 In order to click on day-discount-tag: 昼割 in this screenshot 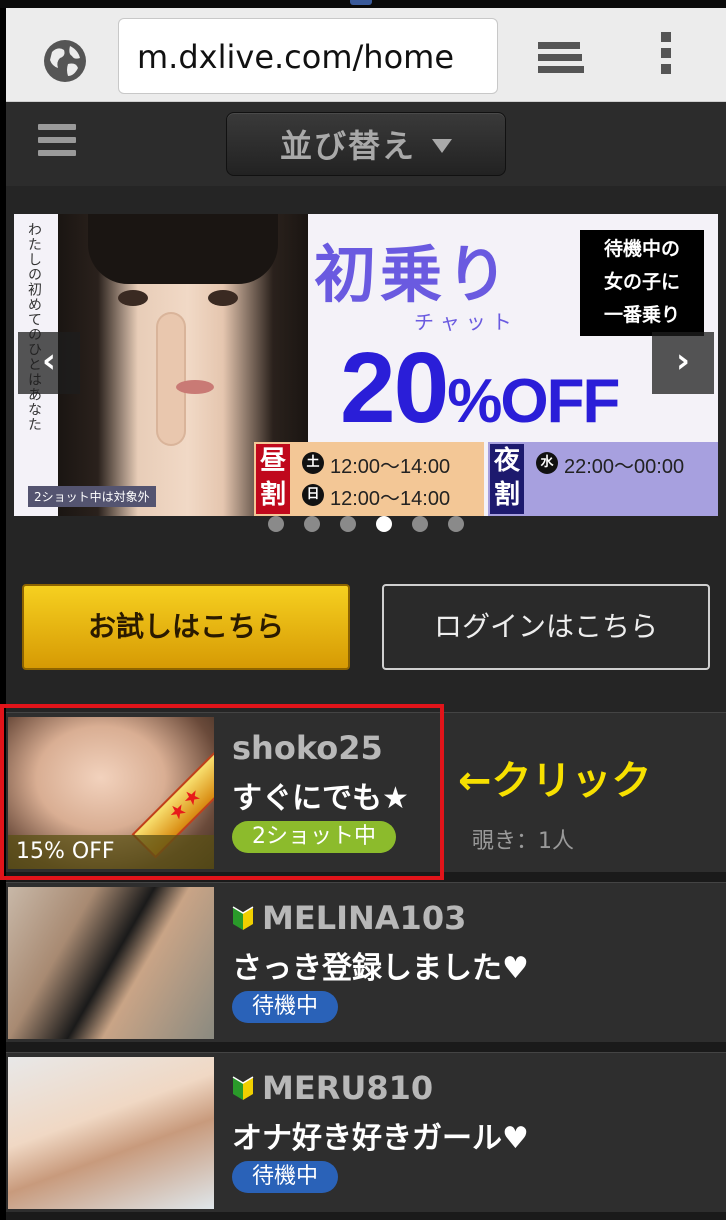, I will do `click(273, 479)`.